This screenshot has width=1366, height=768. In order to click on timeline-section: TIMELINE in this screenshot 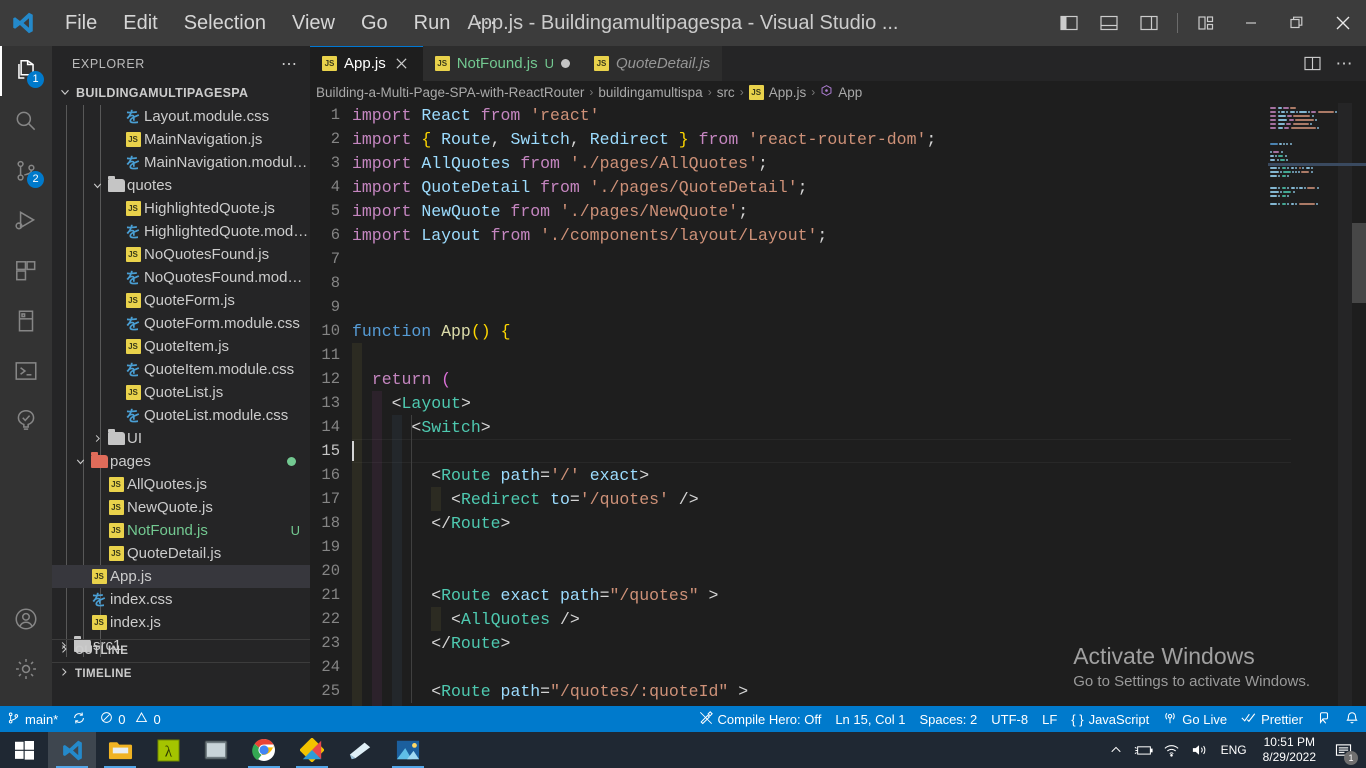, I will do `click(181, 673)`.